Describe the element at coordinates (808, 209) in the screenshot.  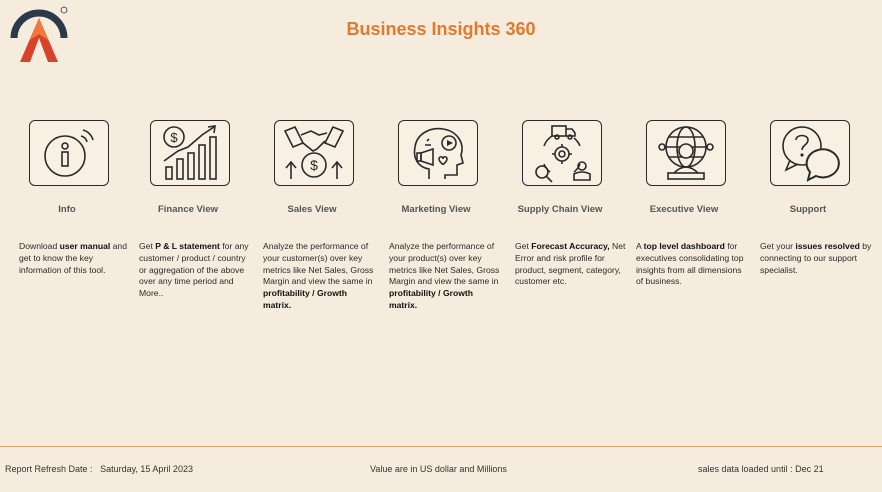
I see `tile-label: Support` at that location.